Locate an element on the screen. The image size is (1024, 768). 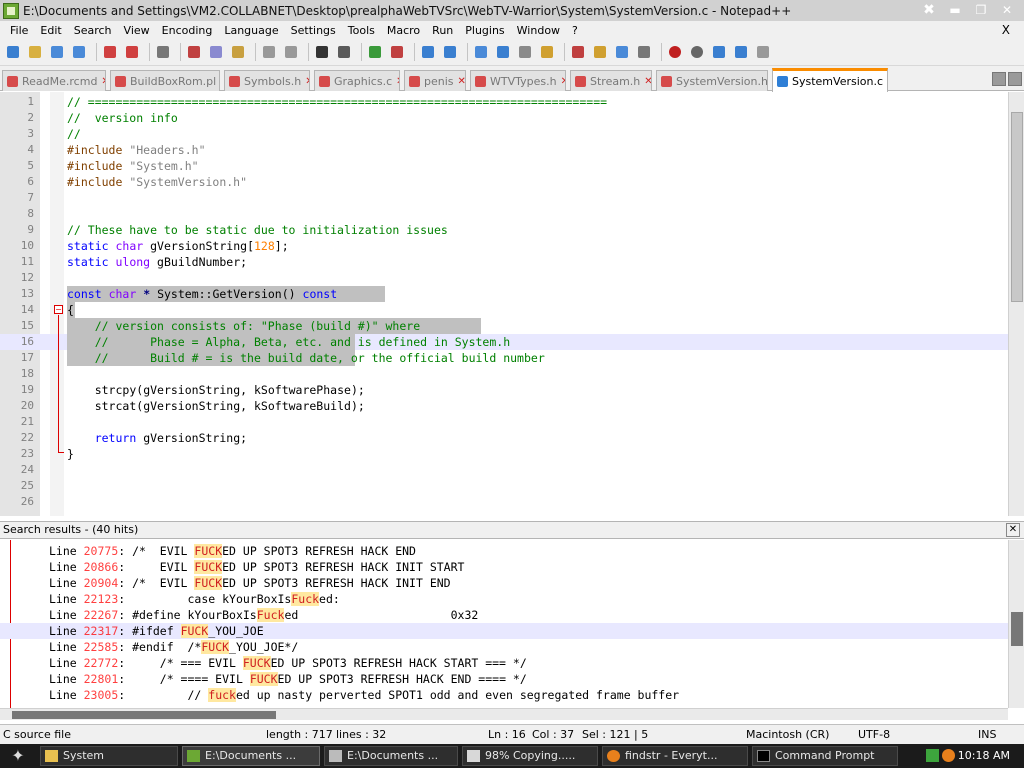
tab-buildboxrom: BuildBoxRom.pl ✕ is located at coordinates (165, 80).